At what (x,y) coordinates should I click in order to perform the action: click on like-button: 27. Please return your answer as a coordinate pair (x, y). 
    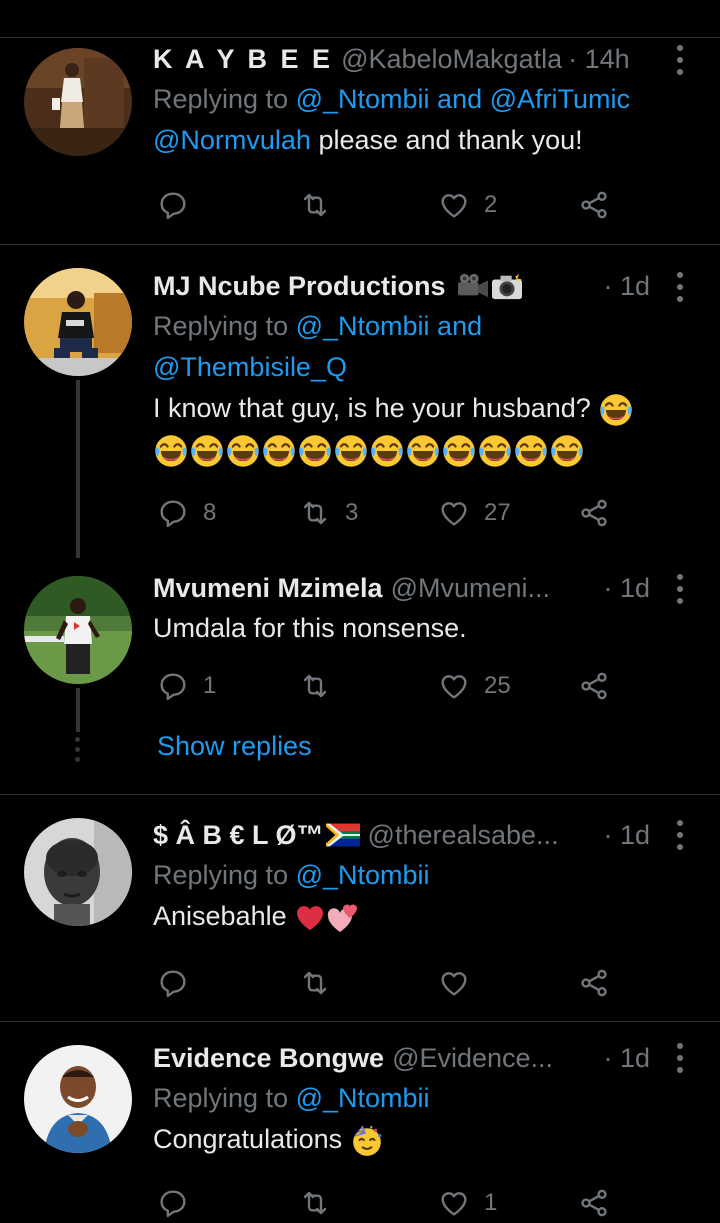
    Looking at the image, I should click on (474, 513).